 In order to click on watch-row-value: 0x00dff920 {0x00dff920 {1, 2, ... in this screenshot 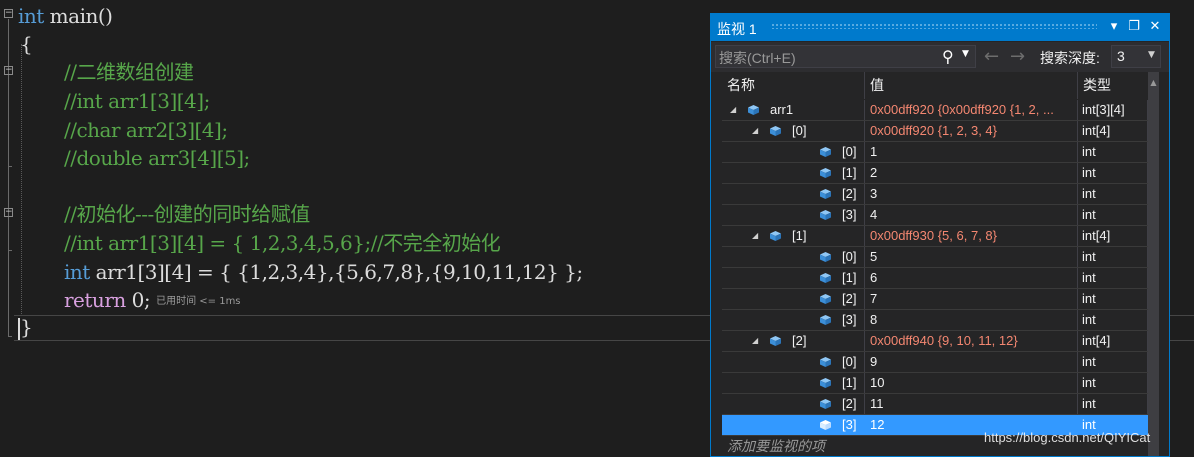, I will do `click(971, 110)`.